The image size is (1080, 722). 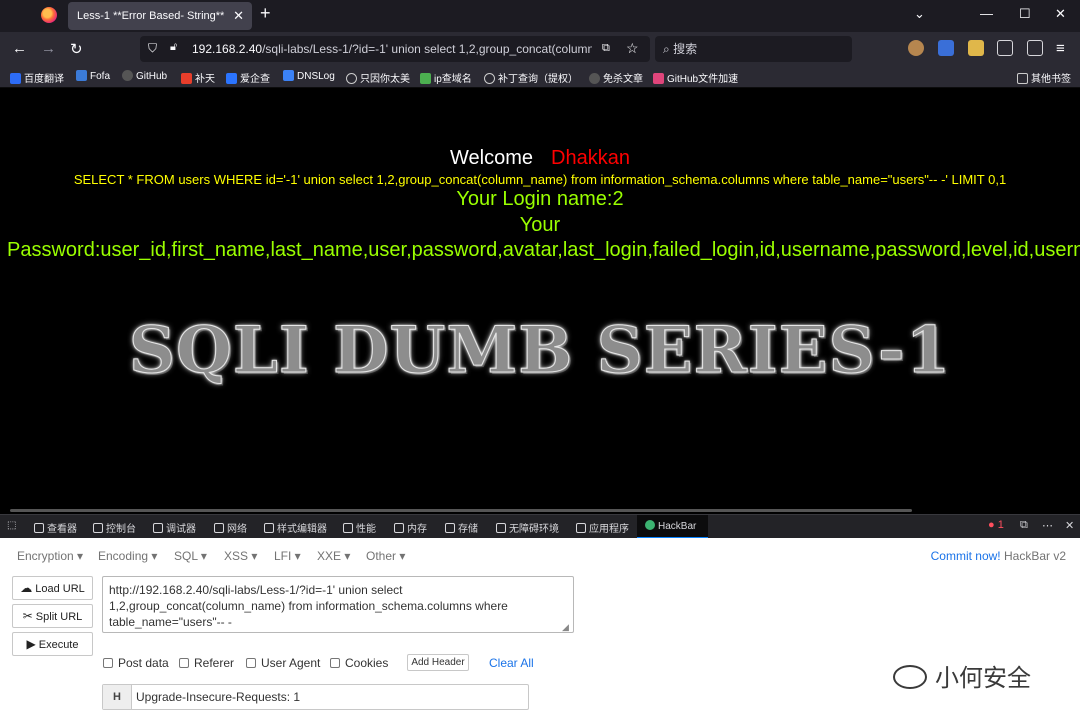 What do you see at coordinates (410, 527) in the screenshot?
I see `tab-memory: 内存` at bounding box center [410, 527].